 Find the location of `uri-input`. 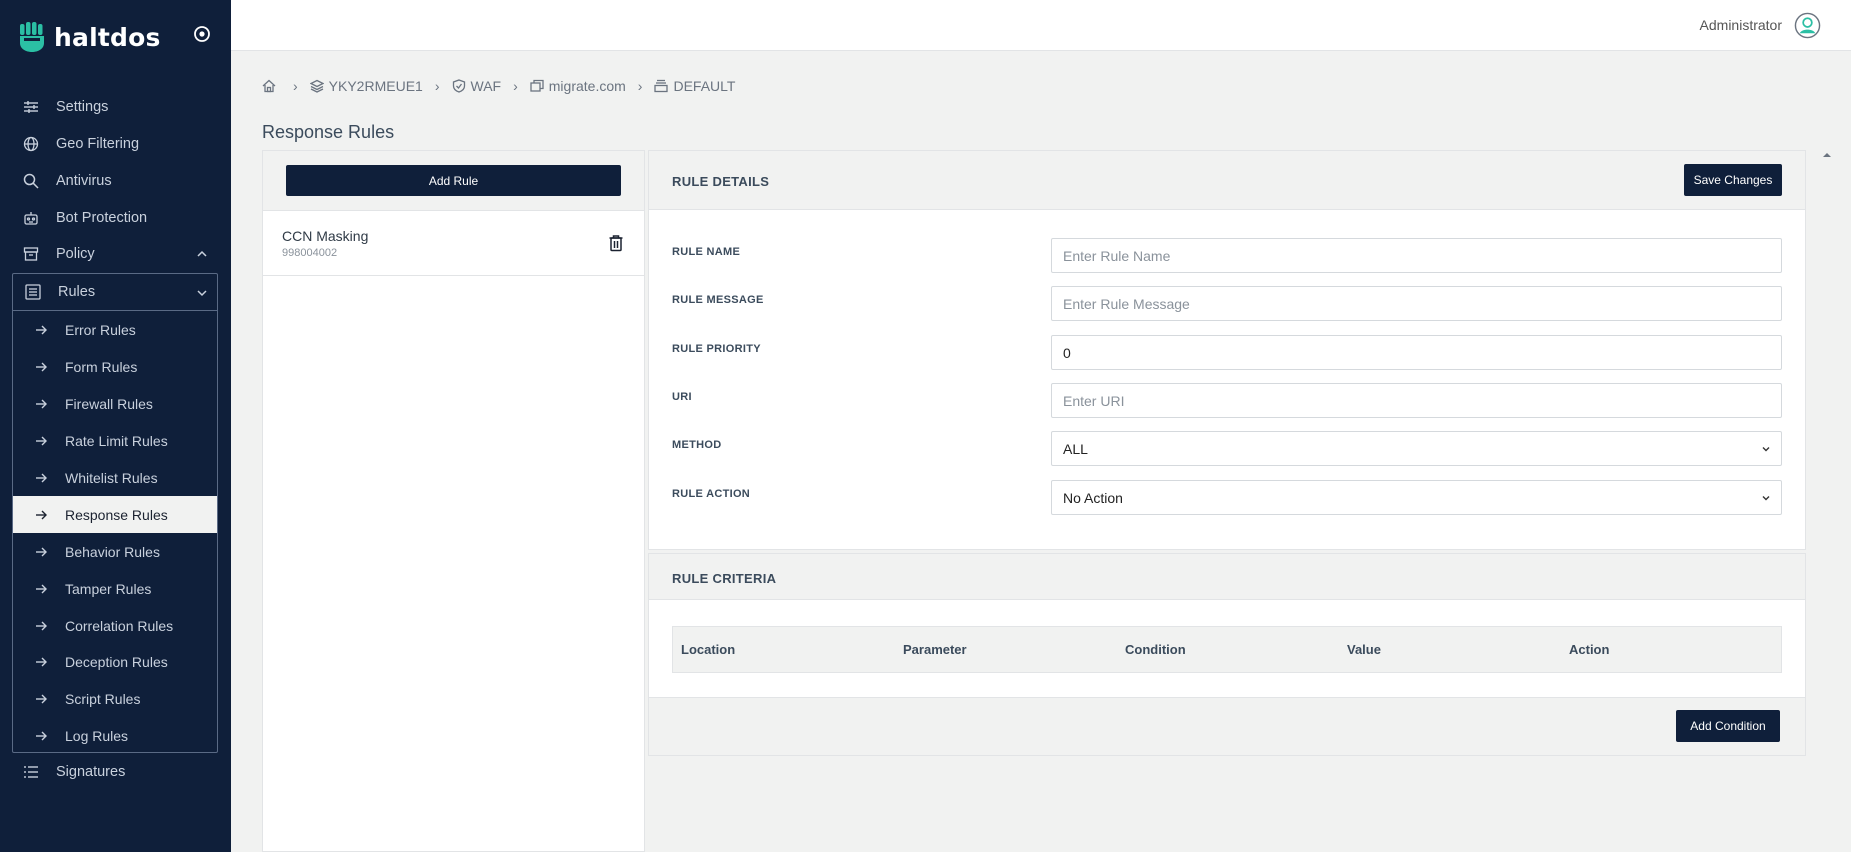

uri-input is located at coordinates (1416, 400).